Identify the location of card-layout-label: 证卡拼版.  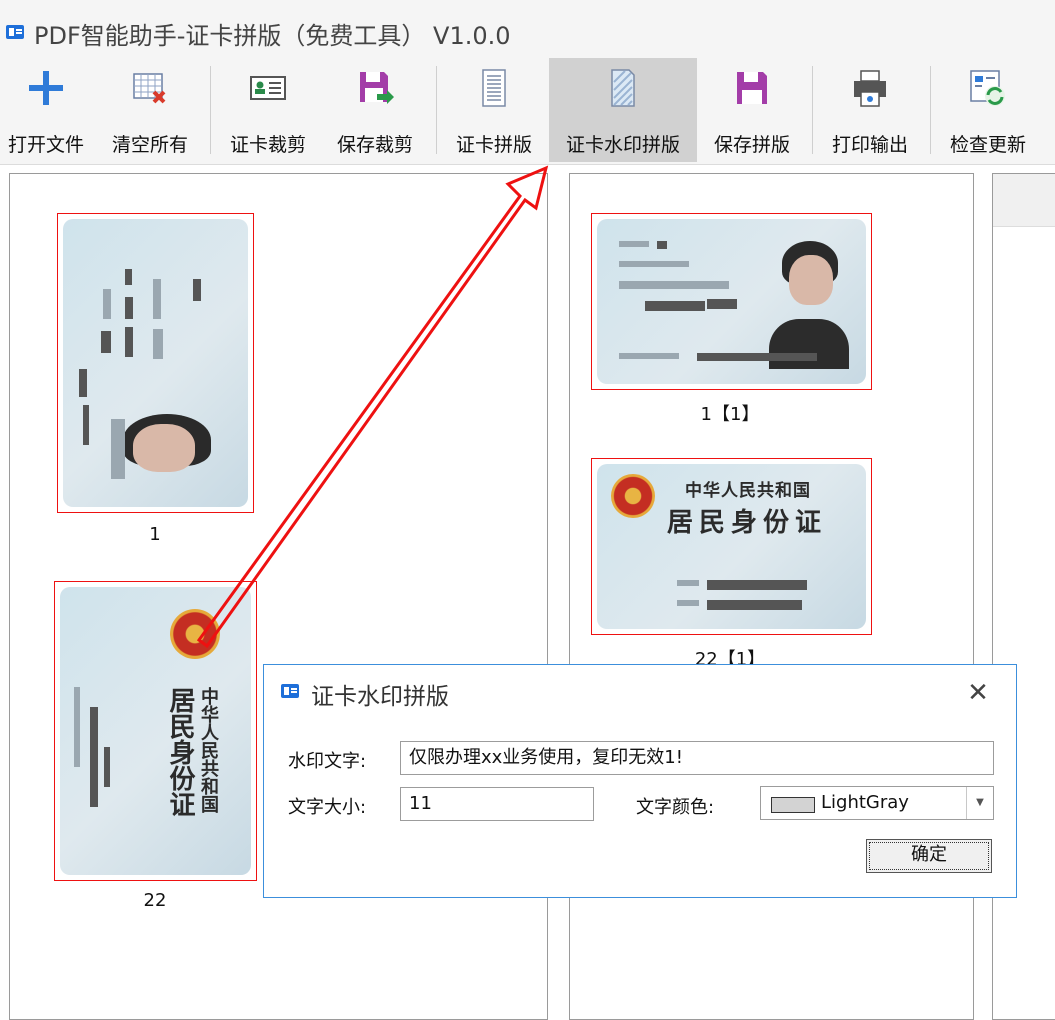
(493, 145).